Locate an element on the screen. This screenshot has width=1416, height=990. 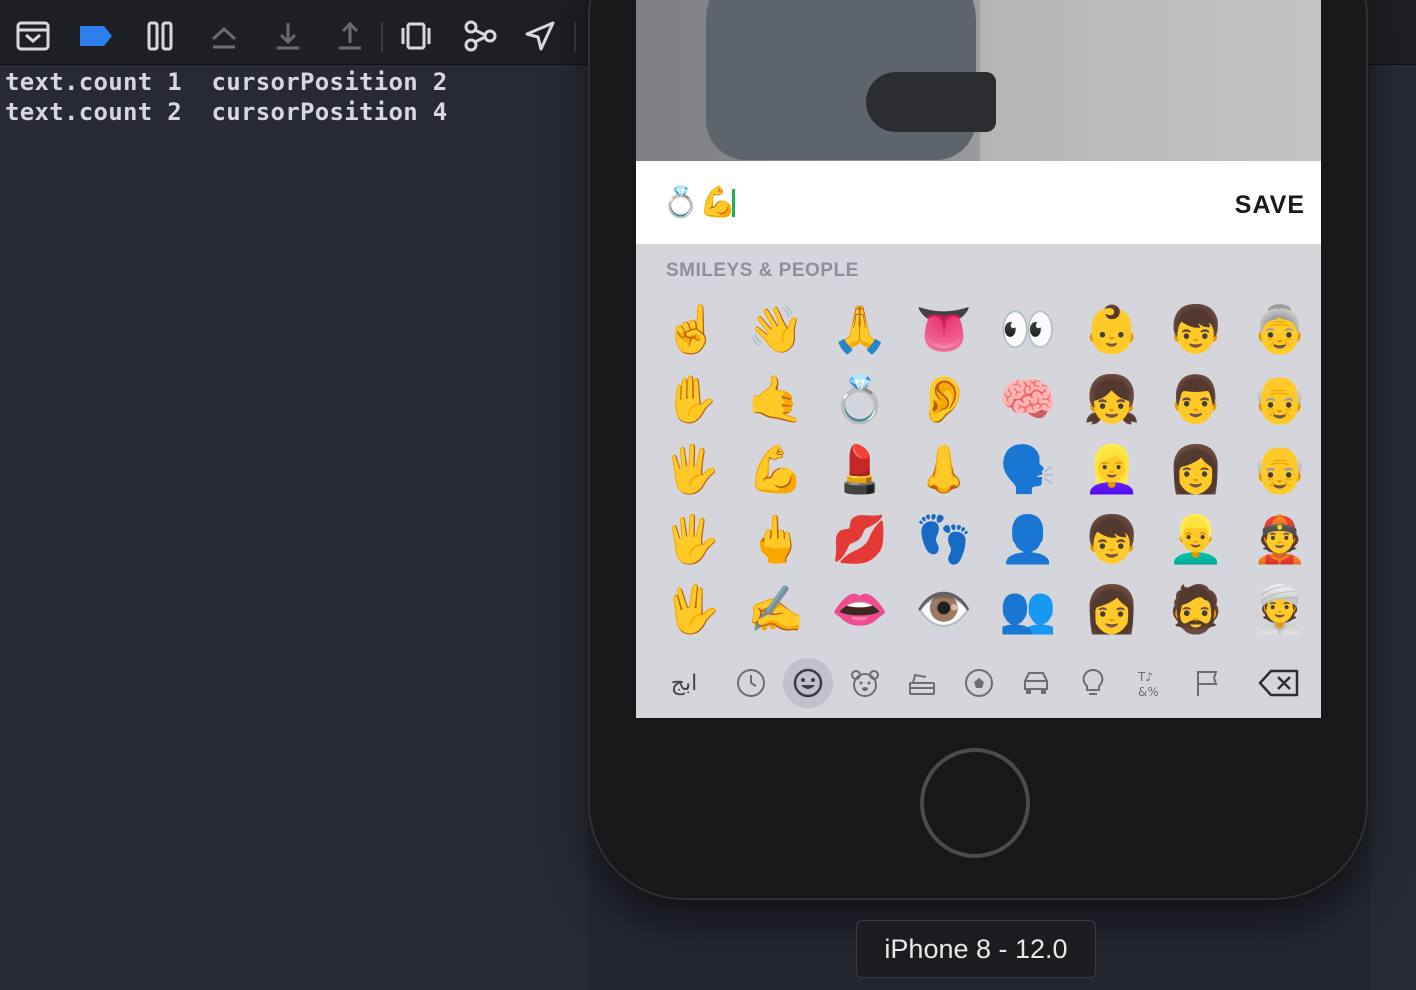
emoji-key: 👤 is located at coordinates (1028, 539).